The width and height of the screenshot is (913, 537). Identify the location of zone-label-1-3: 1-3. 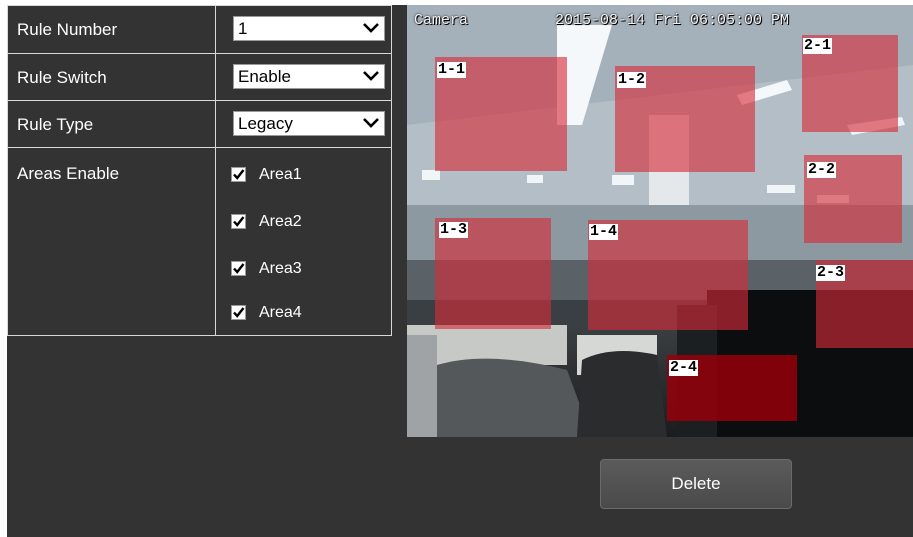
(454, 229).